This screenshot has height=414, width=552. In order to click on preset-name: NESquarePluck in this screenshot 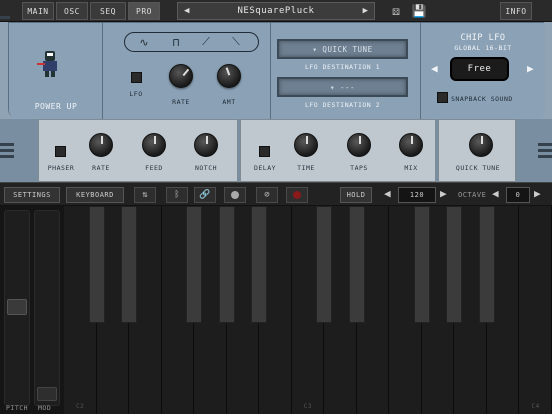, I will do `click(276, 11)`.